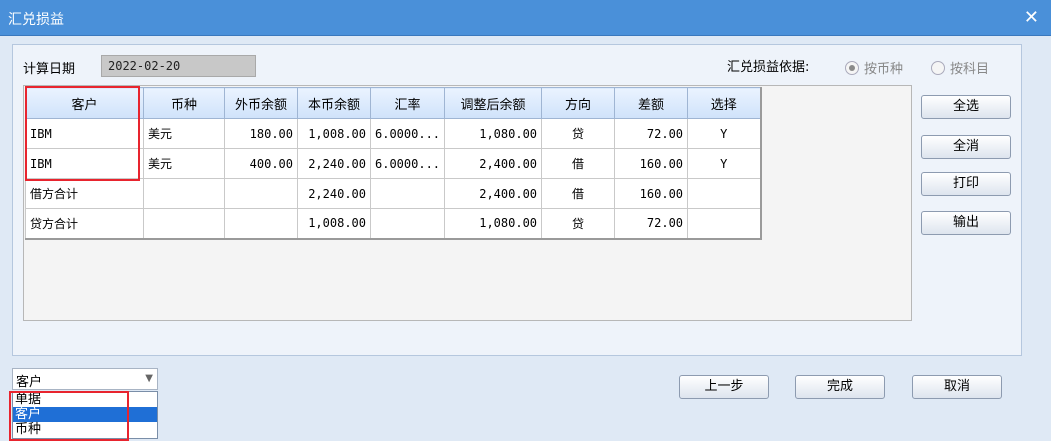 This screenshot has height=441, width=1051. What do you see at coordinates (334, 103) in the screenshot?
I see `column-header: 本币余额` at bounding box center [334, 103].